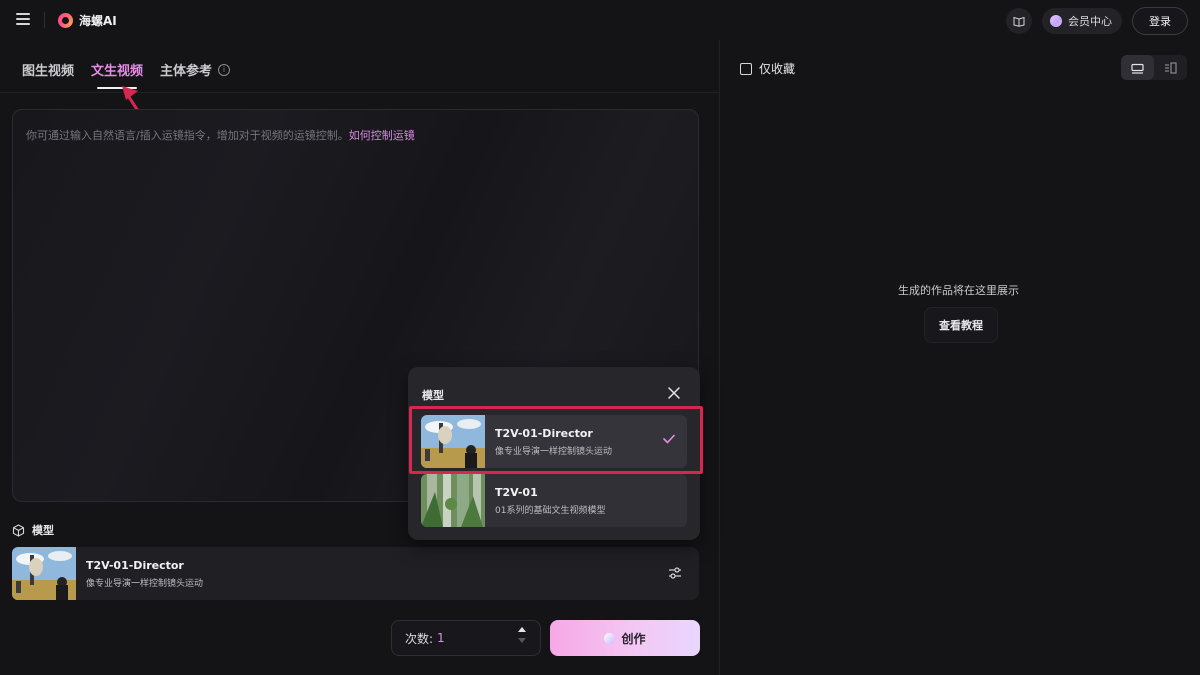 The width and height of the screenshot is (1200, 675). Describe the element at coordinates (777, 69) in the screenshot. I see `favorites-label: 仅收藏` at that location.